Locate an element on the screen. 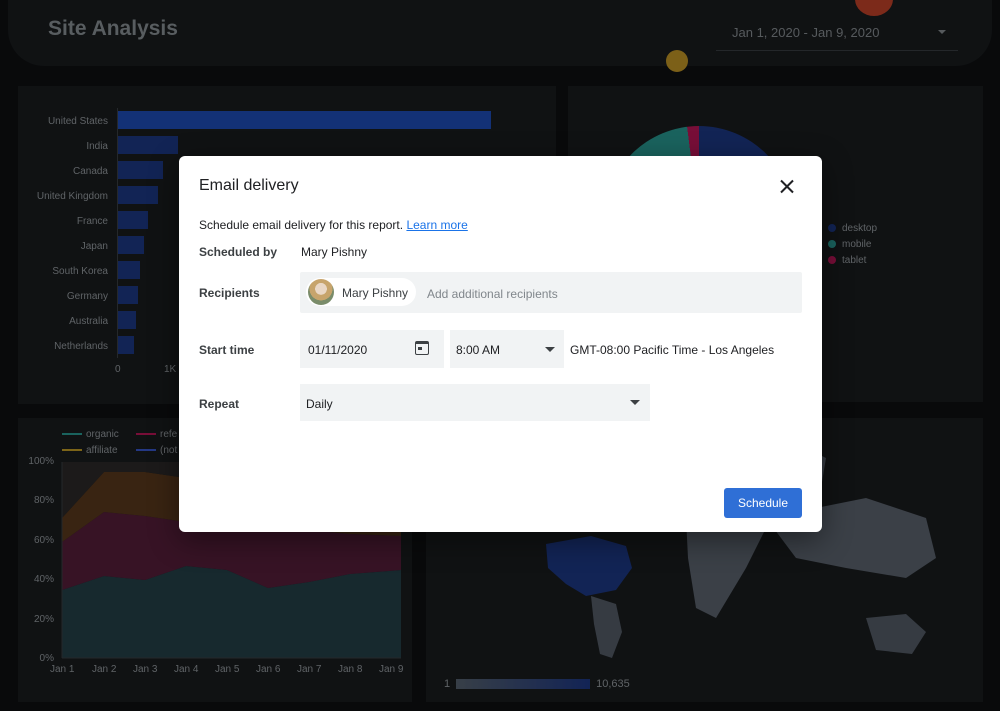  recipient-chip: Mary Pishny is located at coordinates (361, 292).